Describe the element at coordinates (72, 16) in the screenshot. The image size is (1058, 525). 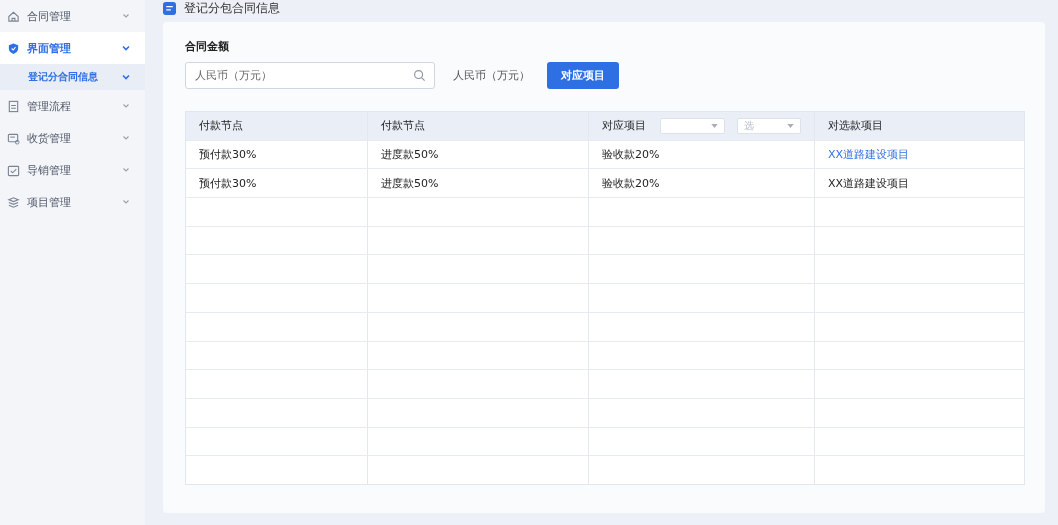
I see `sidebar-item: 合同管理` at that location.